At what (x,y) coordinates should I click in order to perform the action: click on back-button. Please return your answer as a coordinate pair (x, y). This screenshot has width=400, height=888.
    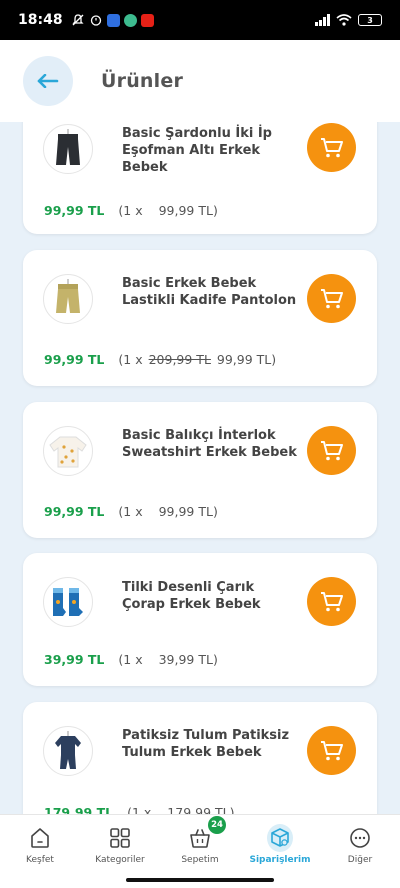
    Looking at the image, I should click on (48, 81).